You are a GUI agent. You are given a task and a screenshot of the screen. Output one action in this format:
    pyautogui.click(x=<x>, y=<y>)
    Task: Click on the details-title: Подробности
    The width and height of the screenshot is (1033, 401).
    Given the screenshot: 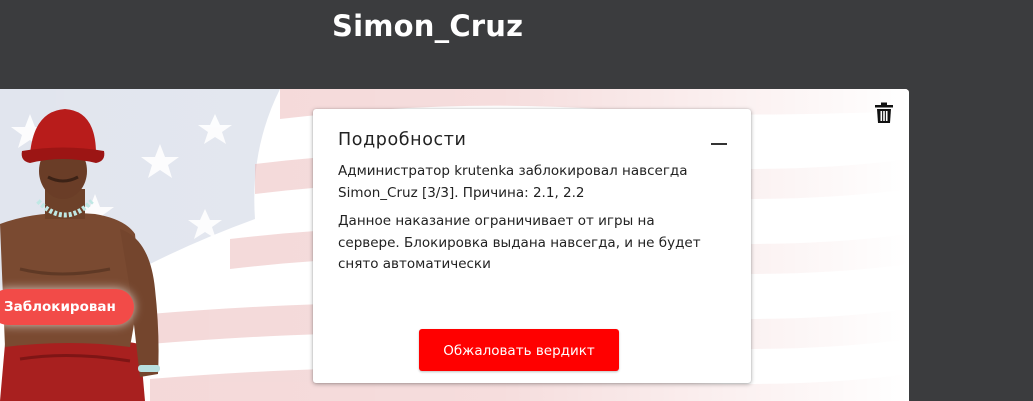 What is the action you would take?
    pyautogui.click(x=402, y=140)
    